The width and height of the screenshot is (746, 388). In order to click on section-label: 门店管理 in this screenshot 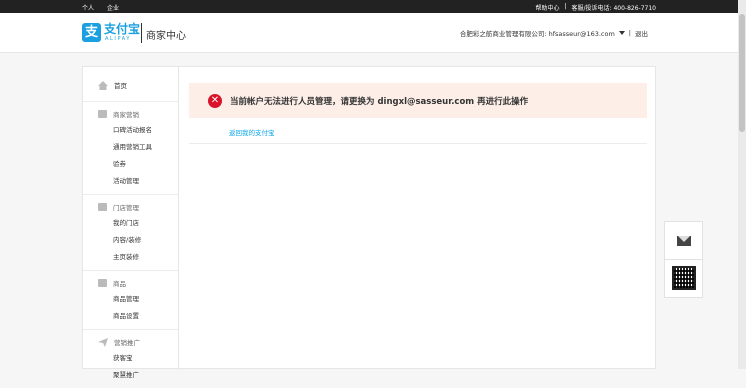, I will do `click(126, 208)`.